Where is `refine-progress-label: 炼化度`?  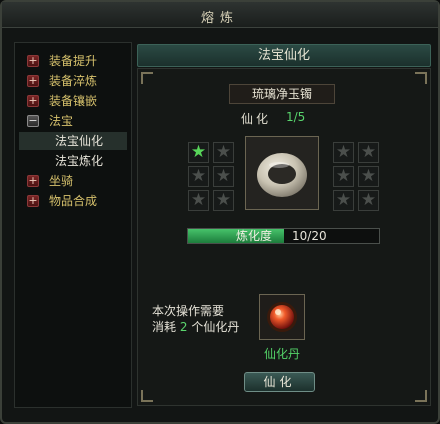 refine-progress-label: 炼化度 is located at coordinates (254, 236).